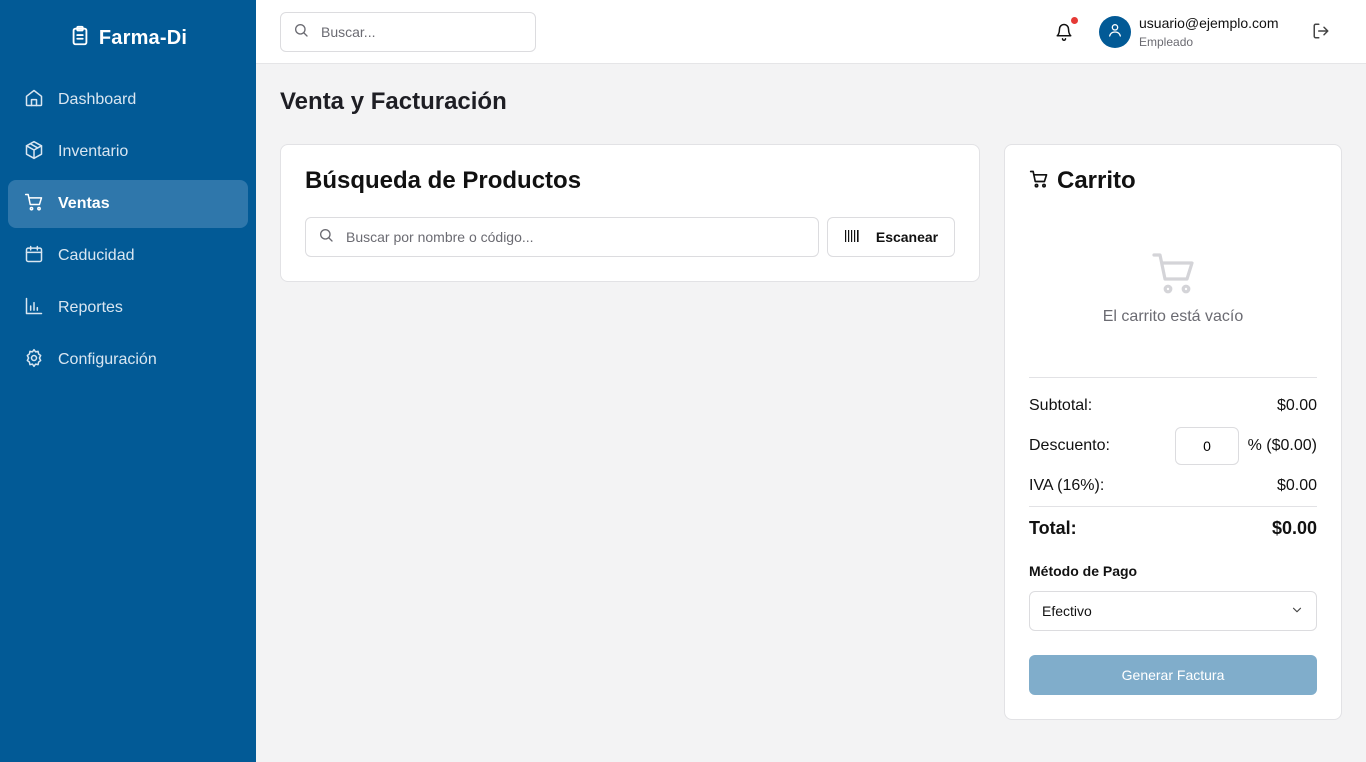 The height and width of the screenshot is (762, 1366). Describe the element at coordinates (1053, 528) in the screenshot. I see `total-label: Total:` at that location.